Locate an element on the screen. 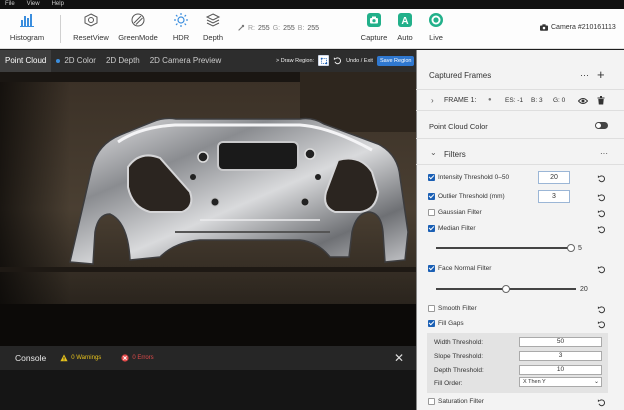 This screenshot has width=624, height=410. g-value: 255 is located at coordinates (289, 28).